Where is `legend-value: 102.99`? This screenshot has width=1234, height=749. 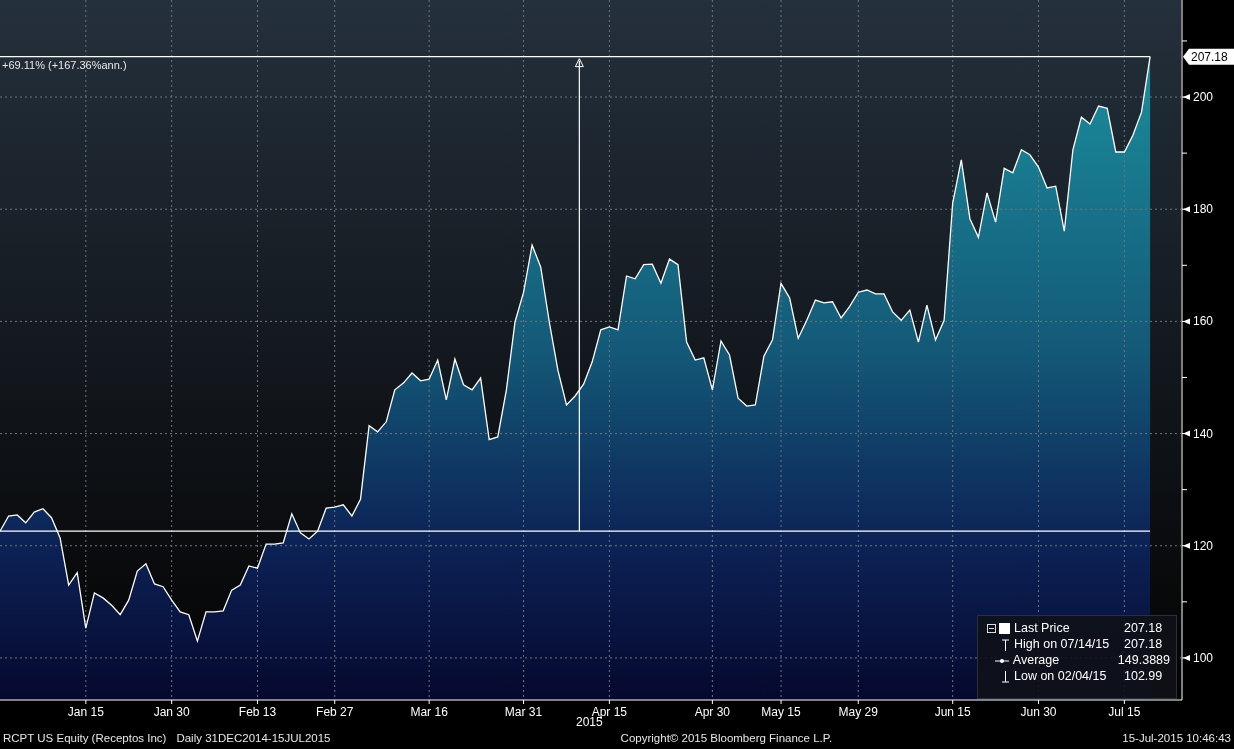
legend-value: 102.99 is located at coordinates (1143, 676).